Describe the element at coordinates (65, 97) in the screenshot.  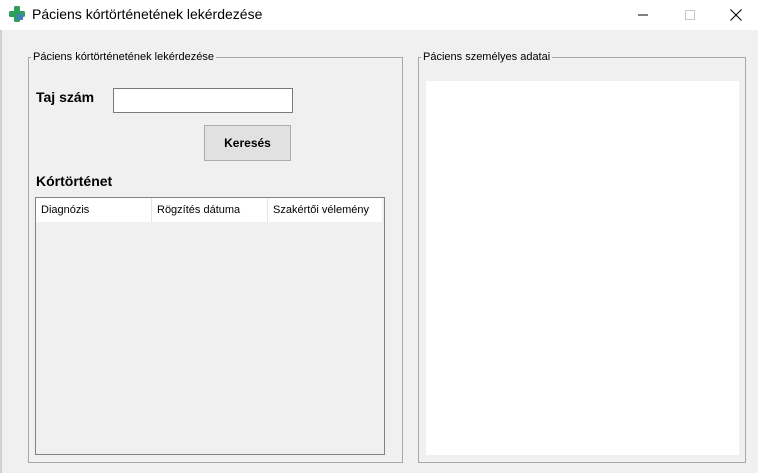
I see `taj-label: Taj szám` at that location.